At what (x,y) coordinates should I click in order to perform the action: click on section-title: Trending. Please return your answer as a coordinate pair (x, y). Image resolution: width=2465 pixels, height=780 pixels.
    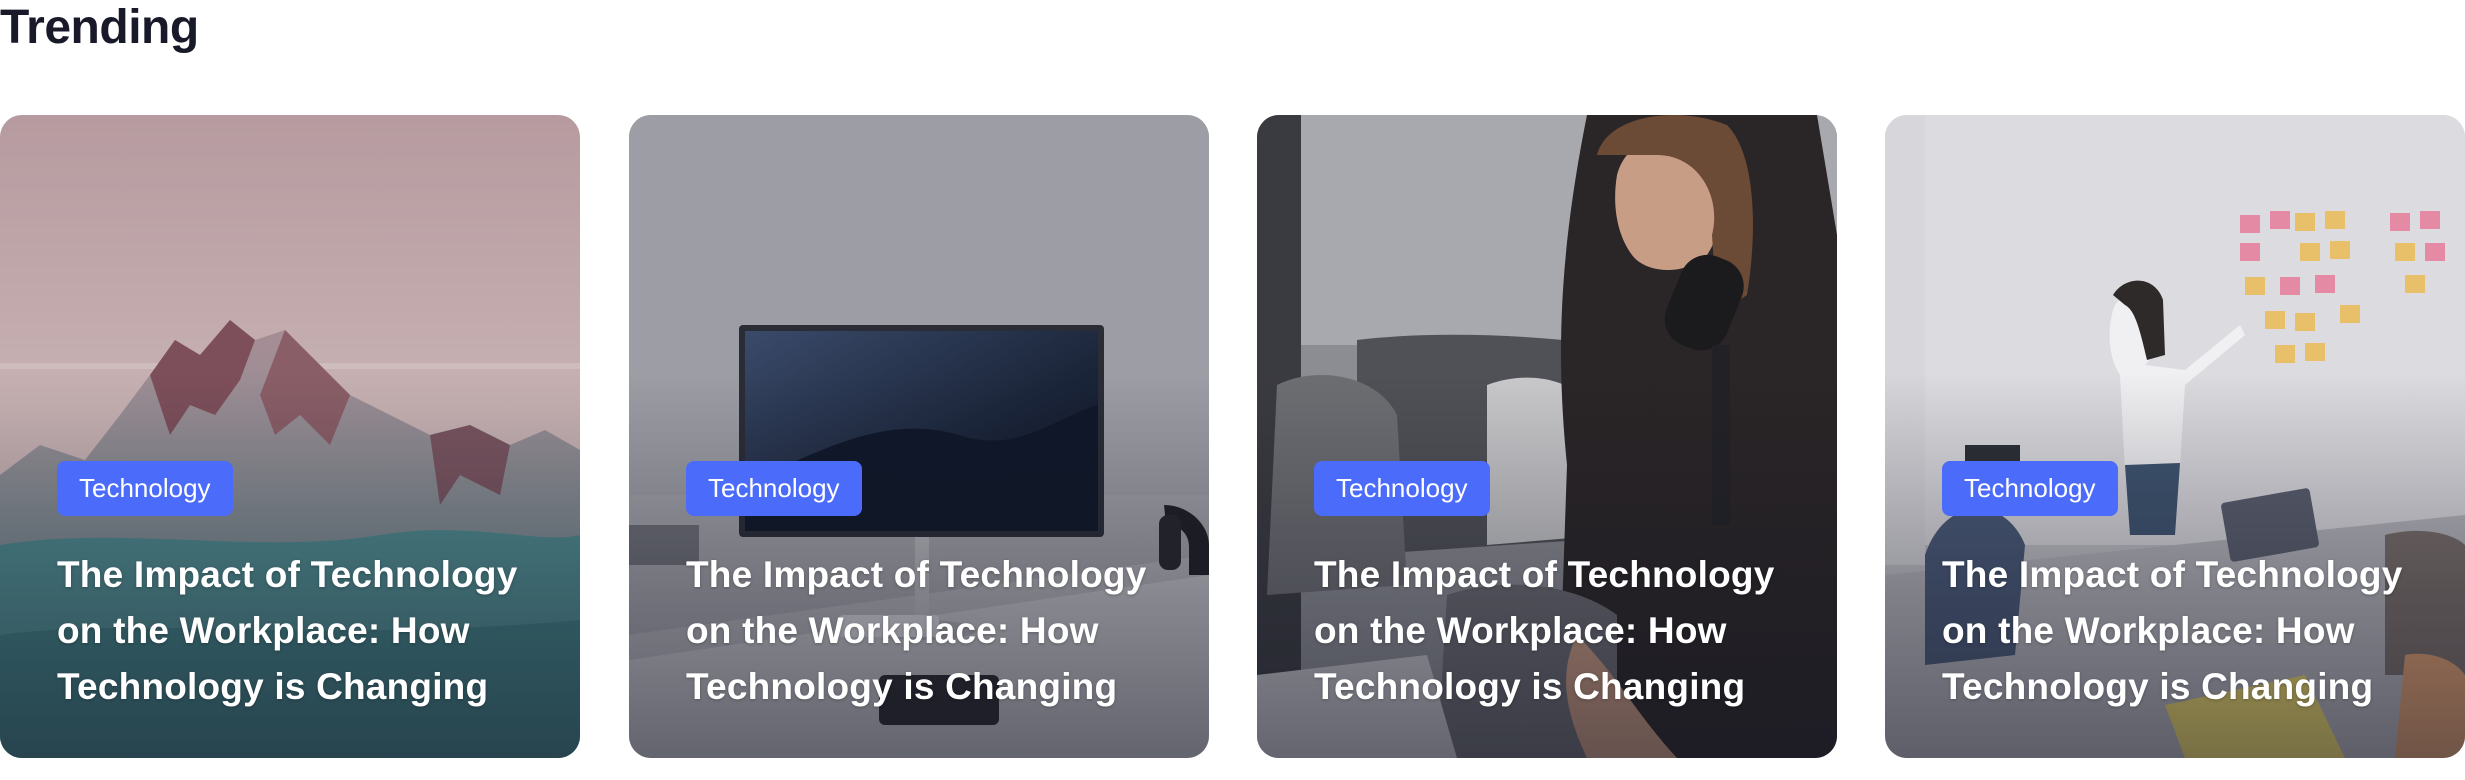
    Looking at the image, I should click on (99, 27).